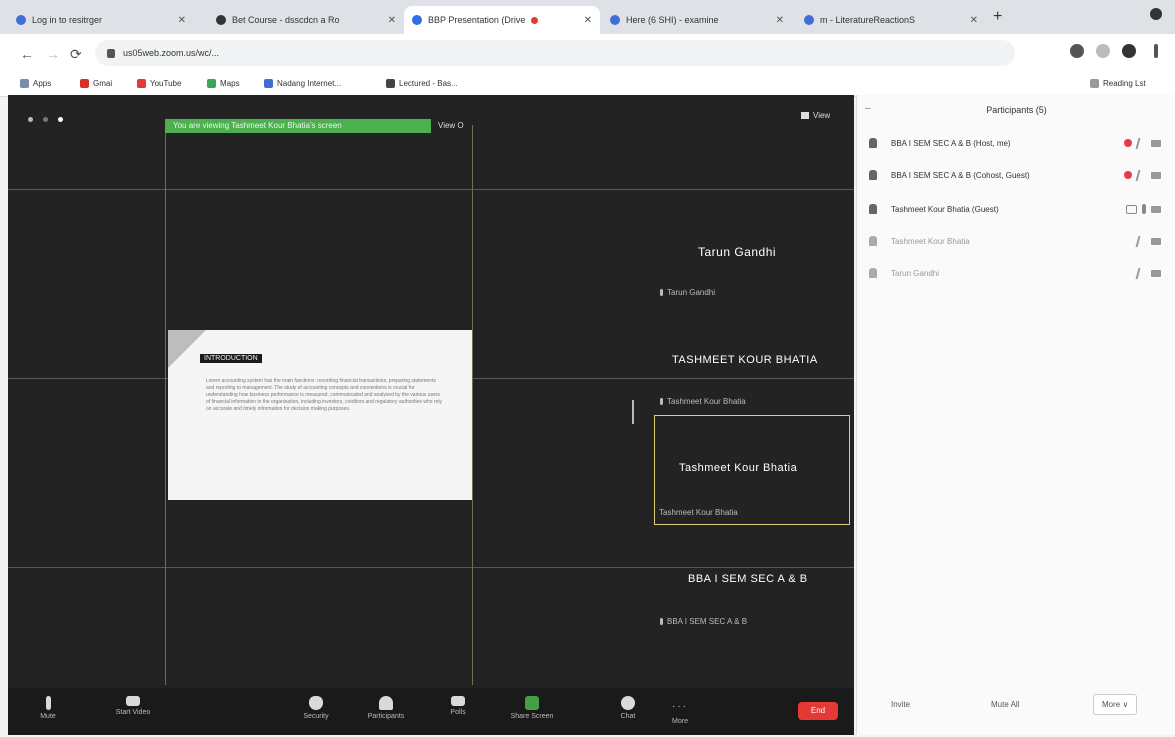  Describe the element at coordinates (703, 401) in the screenshot. I see `participant-tile-label: Tashmeet Kour Bhatia` at that location.